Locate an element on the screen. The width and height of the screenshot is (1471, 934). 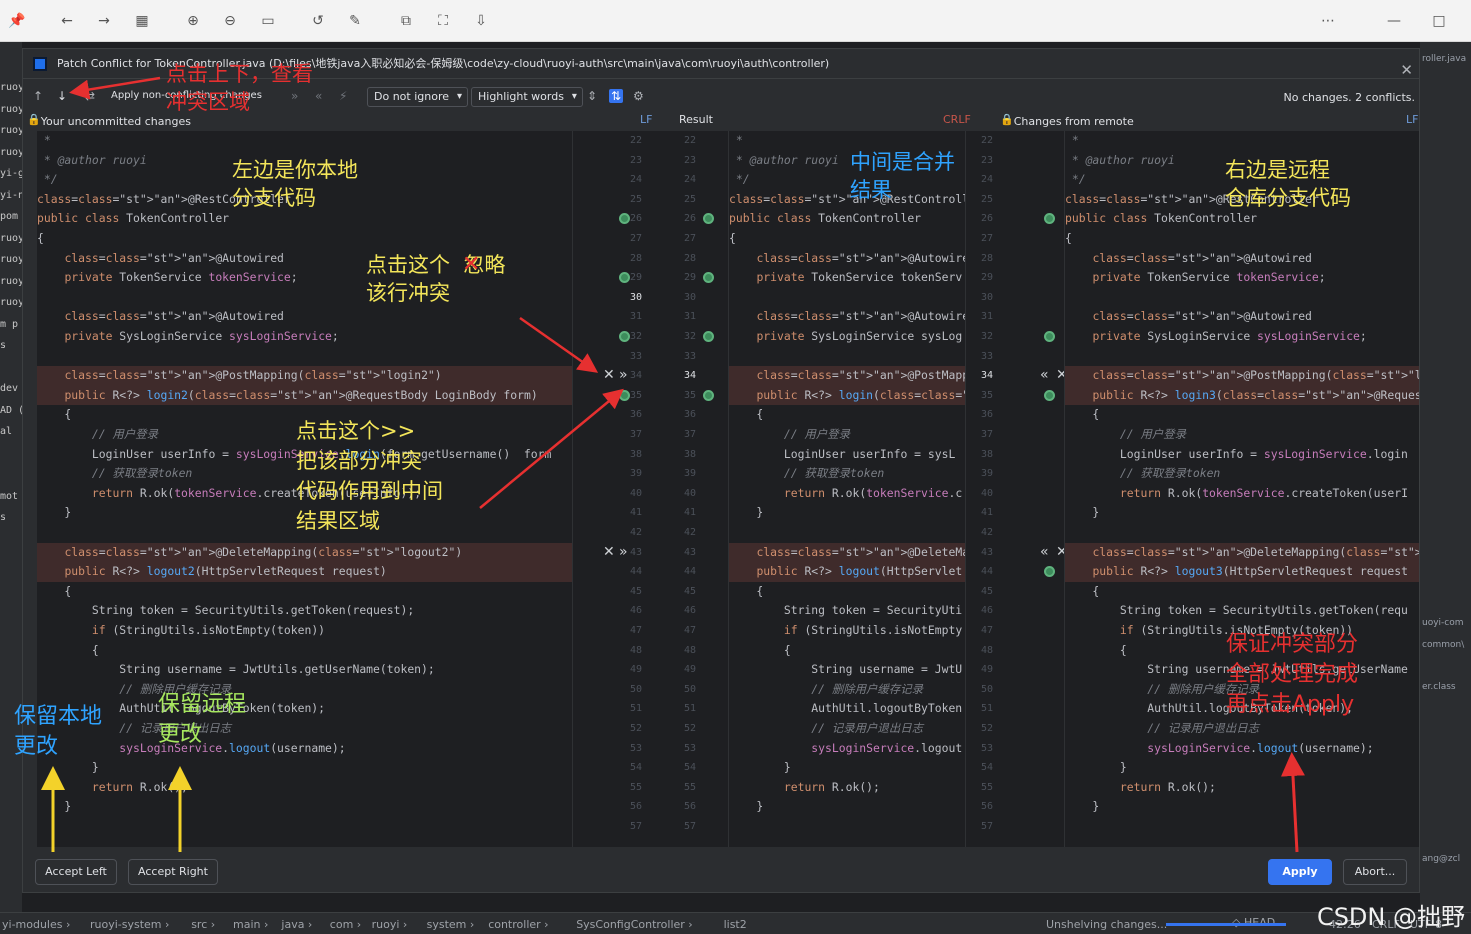
prev-conflict-icon: ↑ is located at coordinates (38, 96).